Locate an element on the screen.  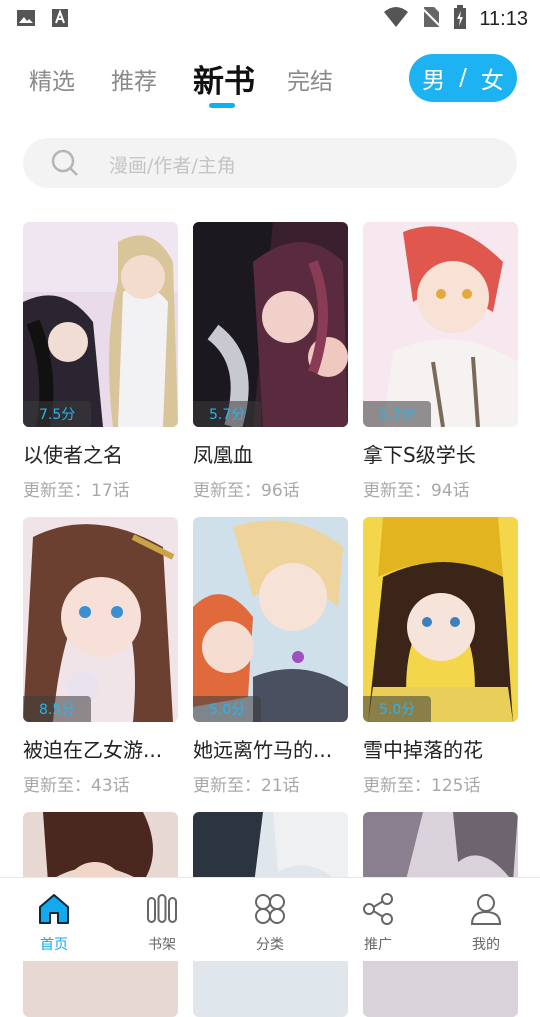
active-tab-indicator is located at coordinates (222, 105).